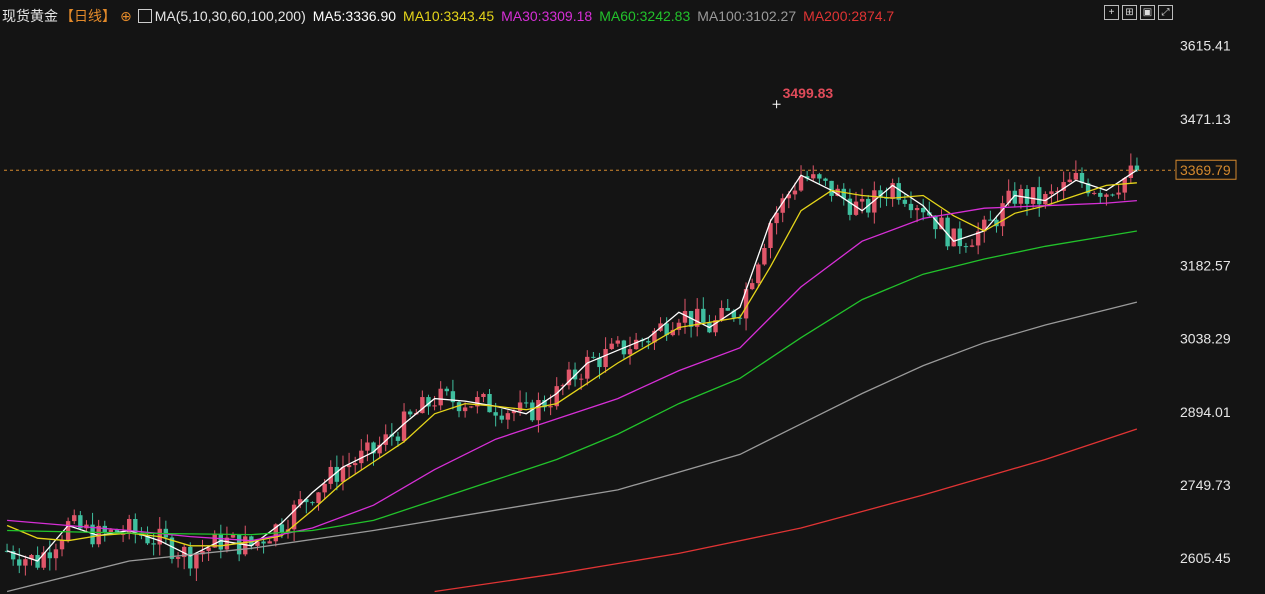  Describe the element at coordinates (808, 93) in the screenshot. I see `high-value-label: 3499.83` at that location.